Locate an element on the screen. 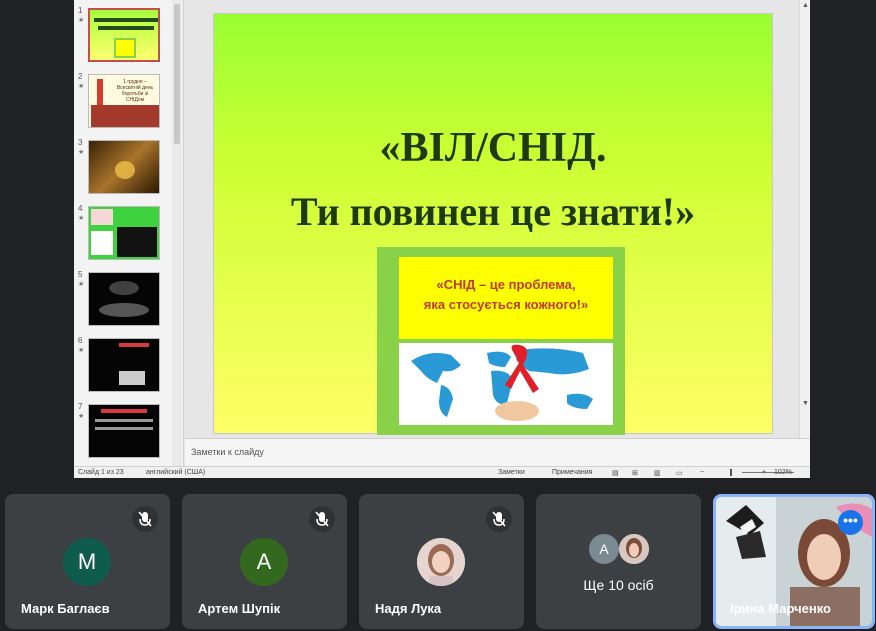  notes-placeholder: Заметки к слайду is located at coordinates (227, 452).